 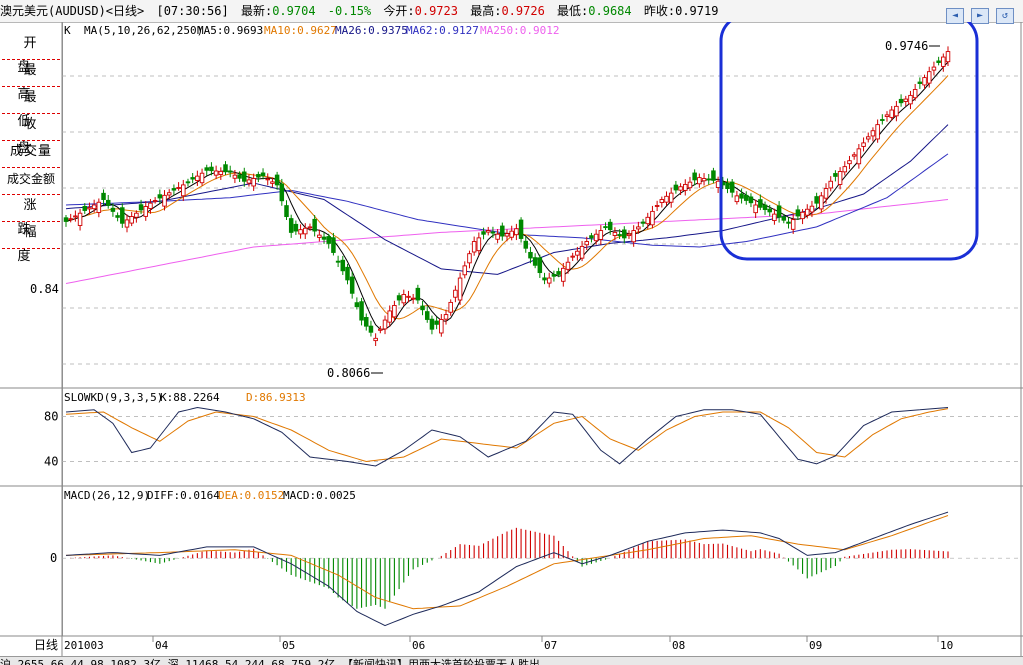 What do you see at coordinates (251, 495) in the screenshot?
I see `macd-legend-dea: DEA:0.0152` at bounding box center [251, 495].